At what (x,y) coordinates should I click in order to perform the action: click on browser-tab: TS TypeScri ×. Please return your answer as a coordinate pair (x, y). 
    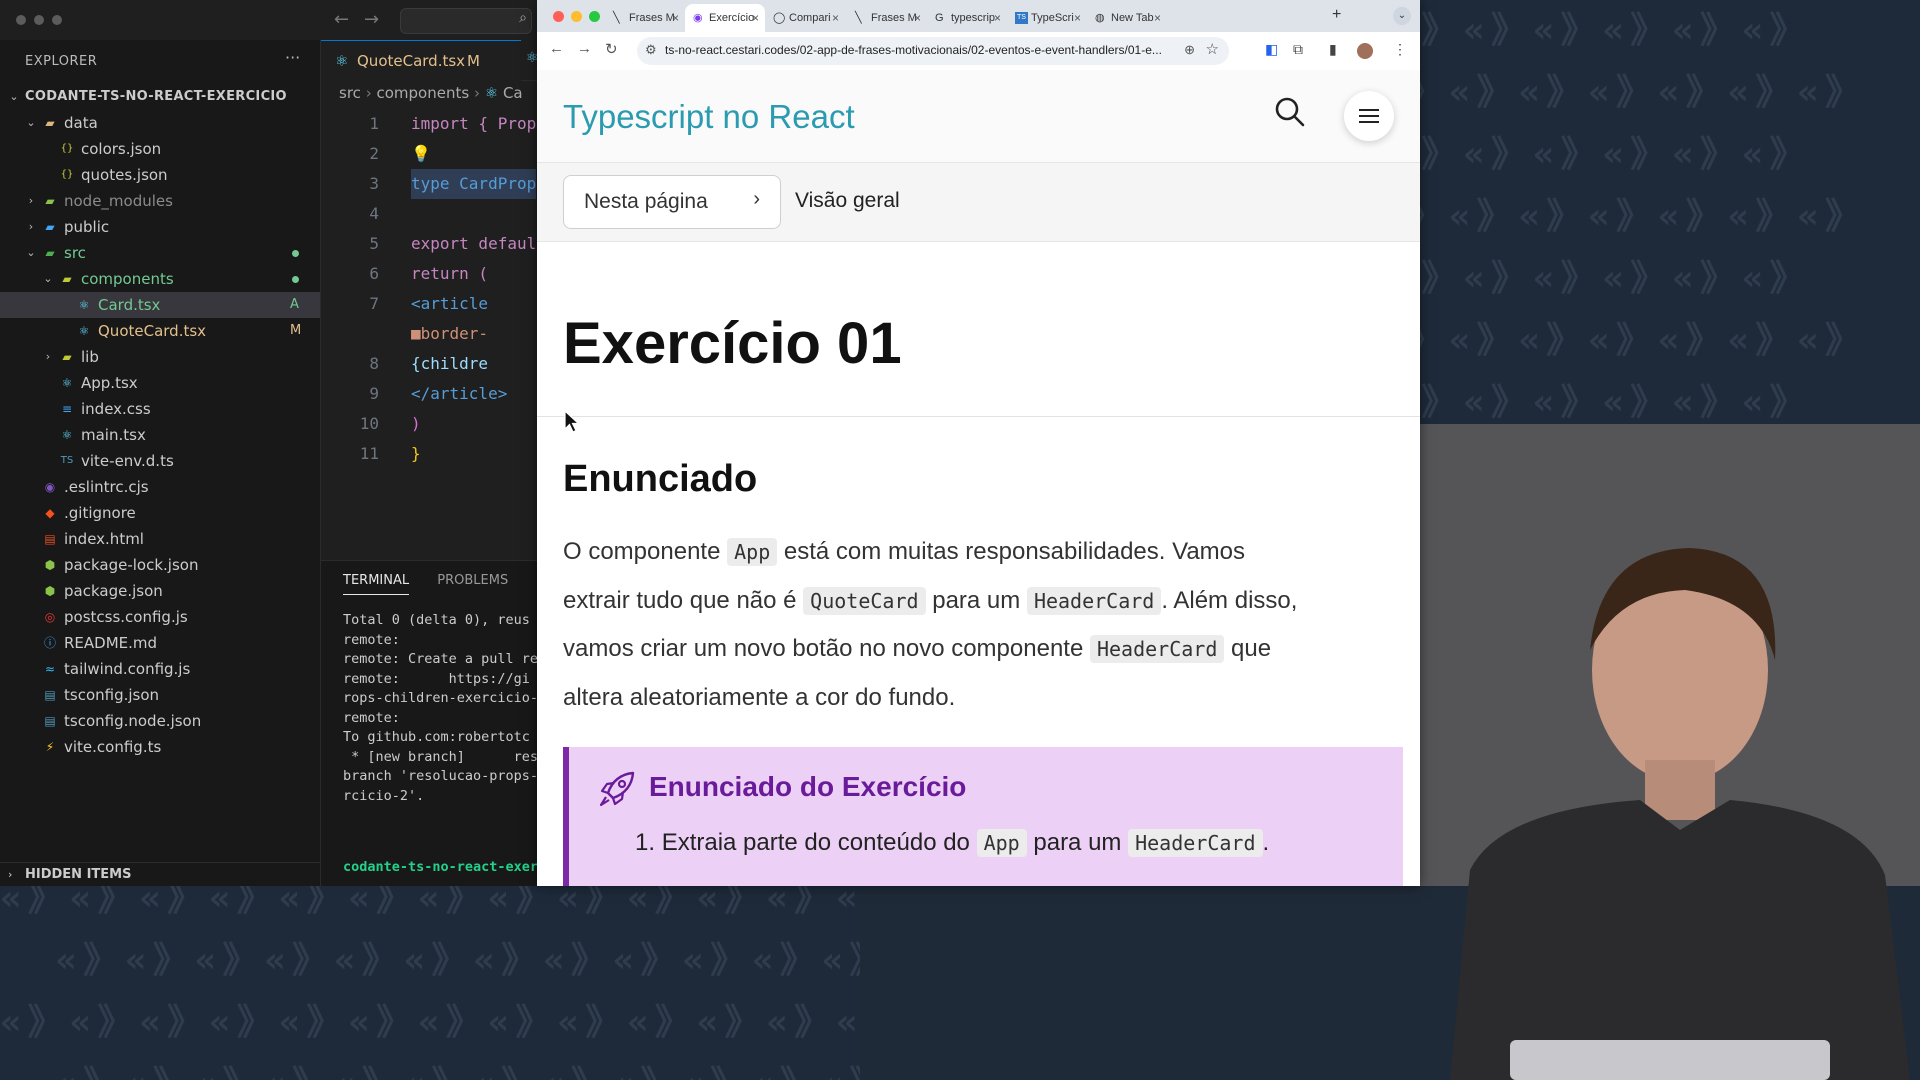
    Looking at the image, I should click on (1047, 18).